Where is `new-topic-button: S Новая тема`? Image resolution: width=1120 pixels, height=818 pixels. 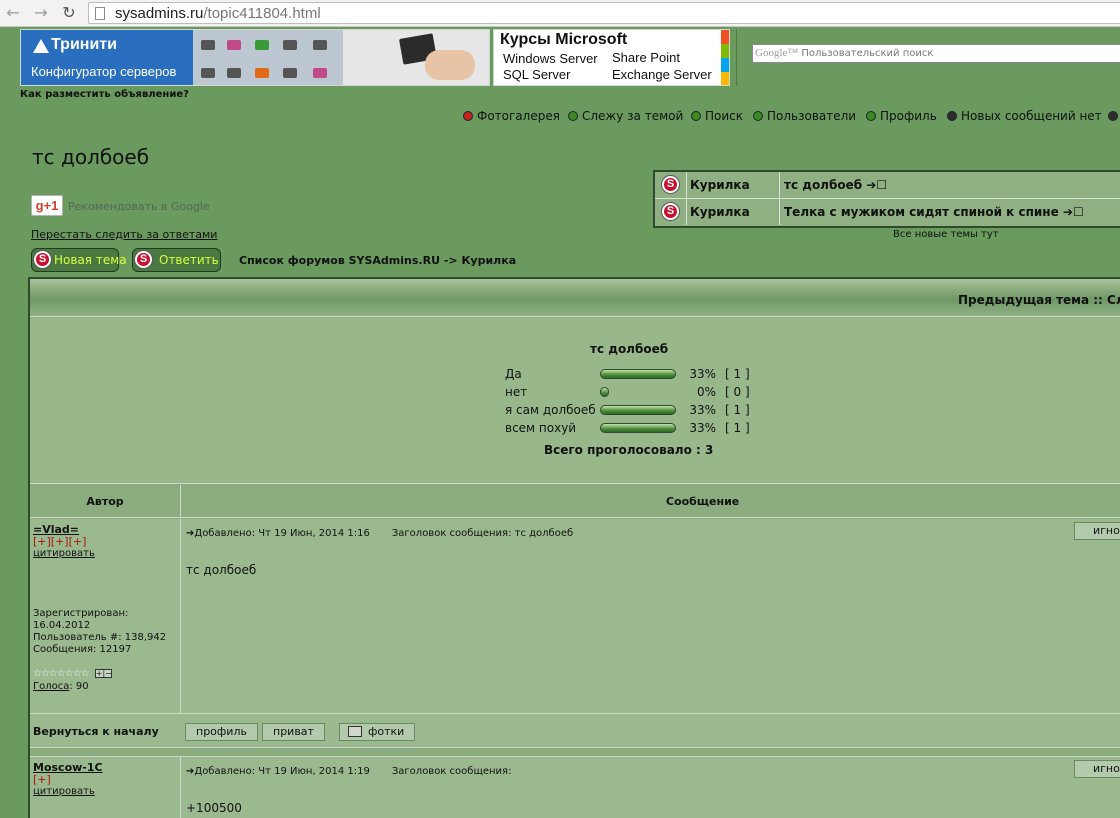
new-topic-button: S Новая тема is located at coordinates (79, 260).